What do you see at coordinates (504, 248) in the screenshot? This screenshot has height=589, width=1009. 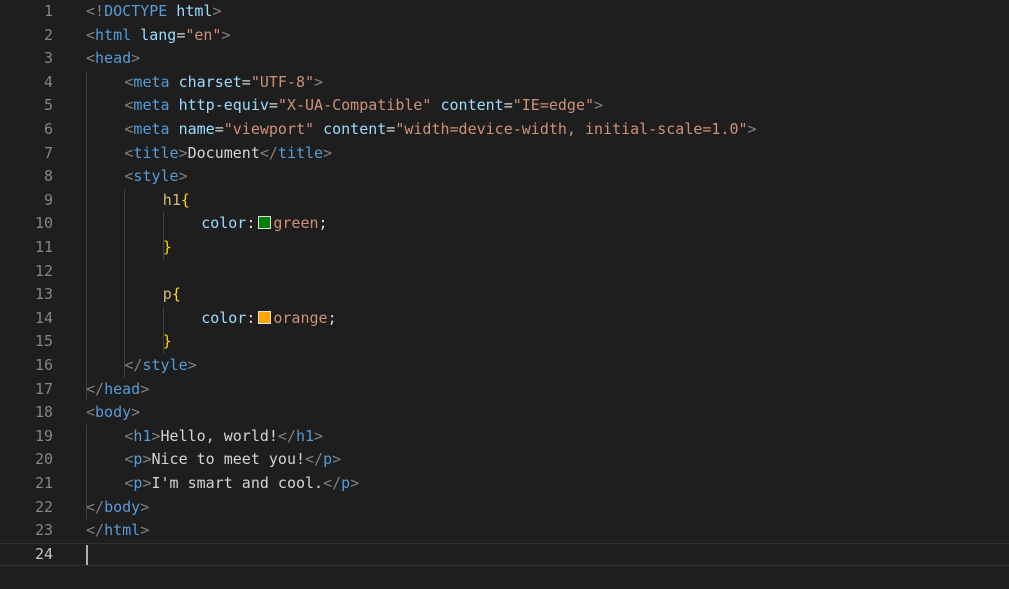 I see `code-line: 11}` at bounding box center [504, 248].